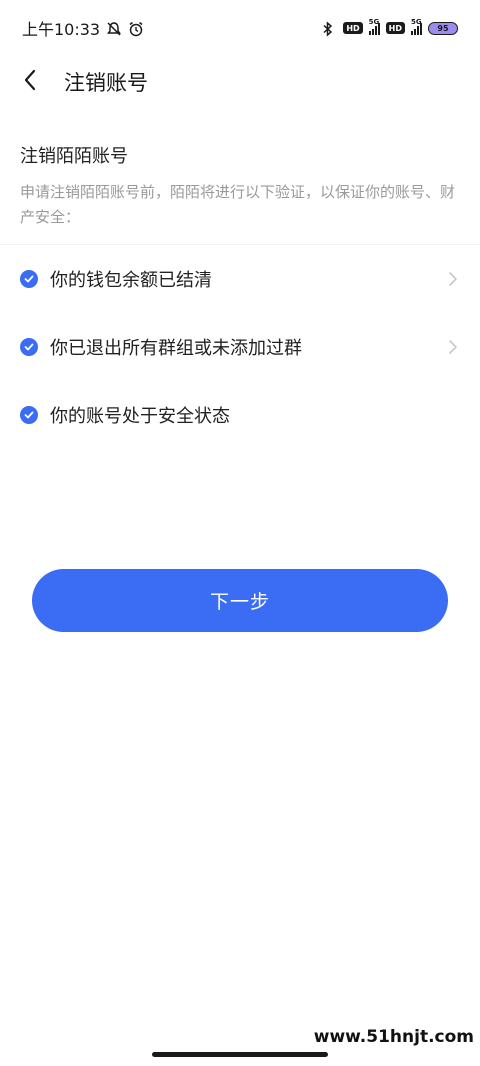  What do you see at coordinates (74, 156) in the screenshot?
I see `intro-title: 注销陌陌账号` at bounding box center [74, 156].